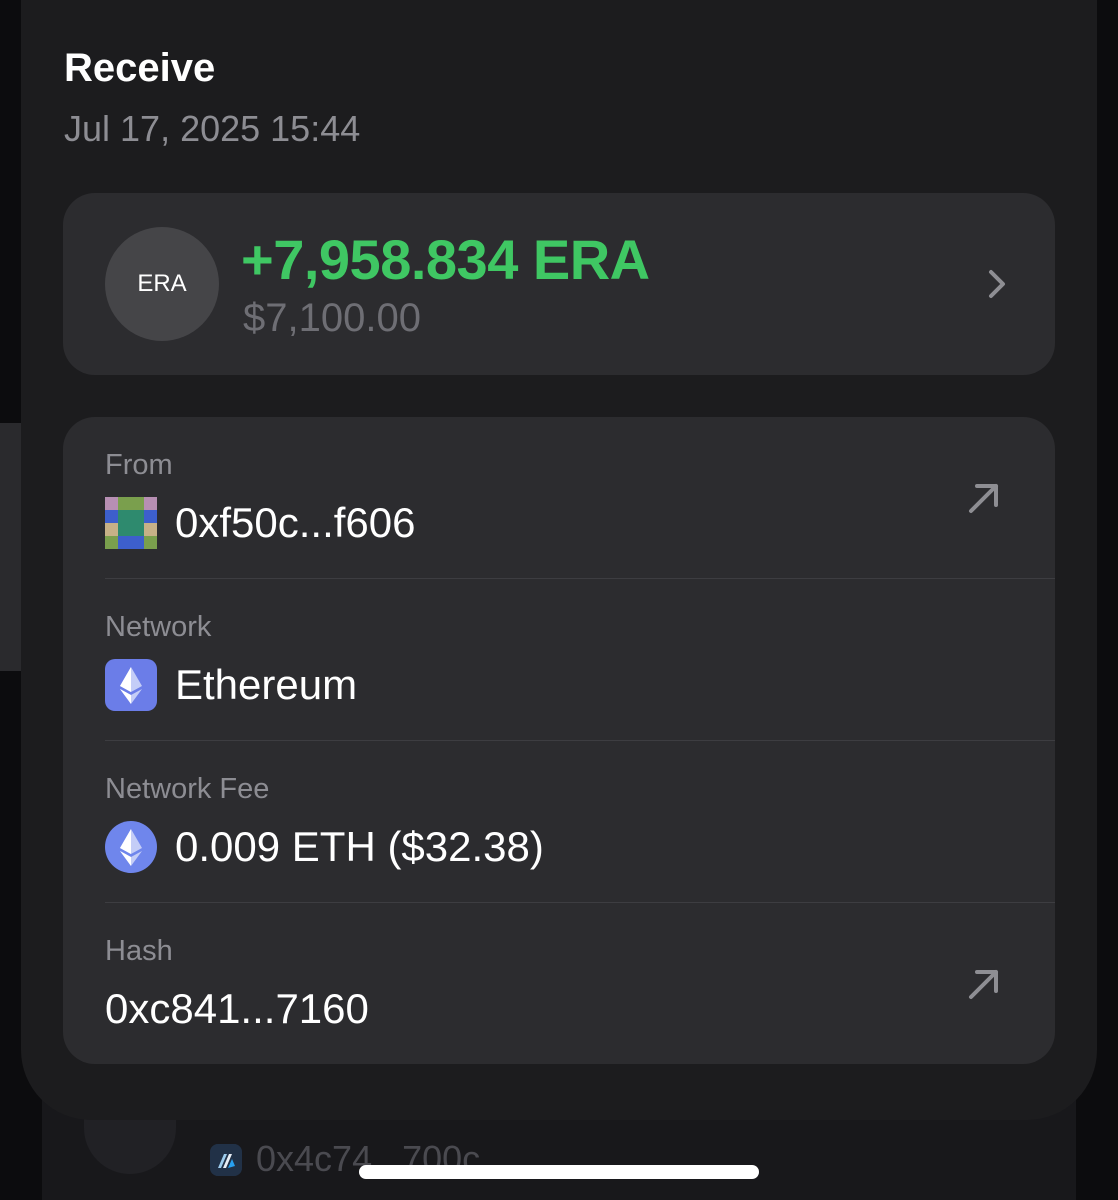 The image size is (1118, 1200). Describe the element at coordinates (237, 1008) in the screenshot. I see `hash-value: 0xc841...7160` at that location.